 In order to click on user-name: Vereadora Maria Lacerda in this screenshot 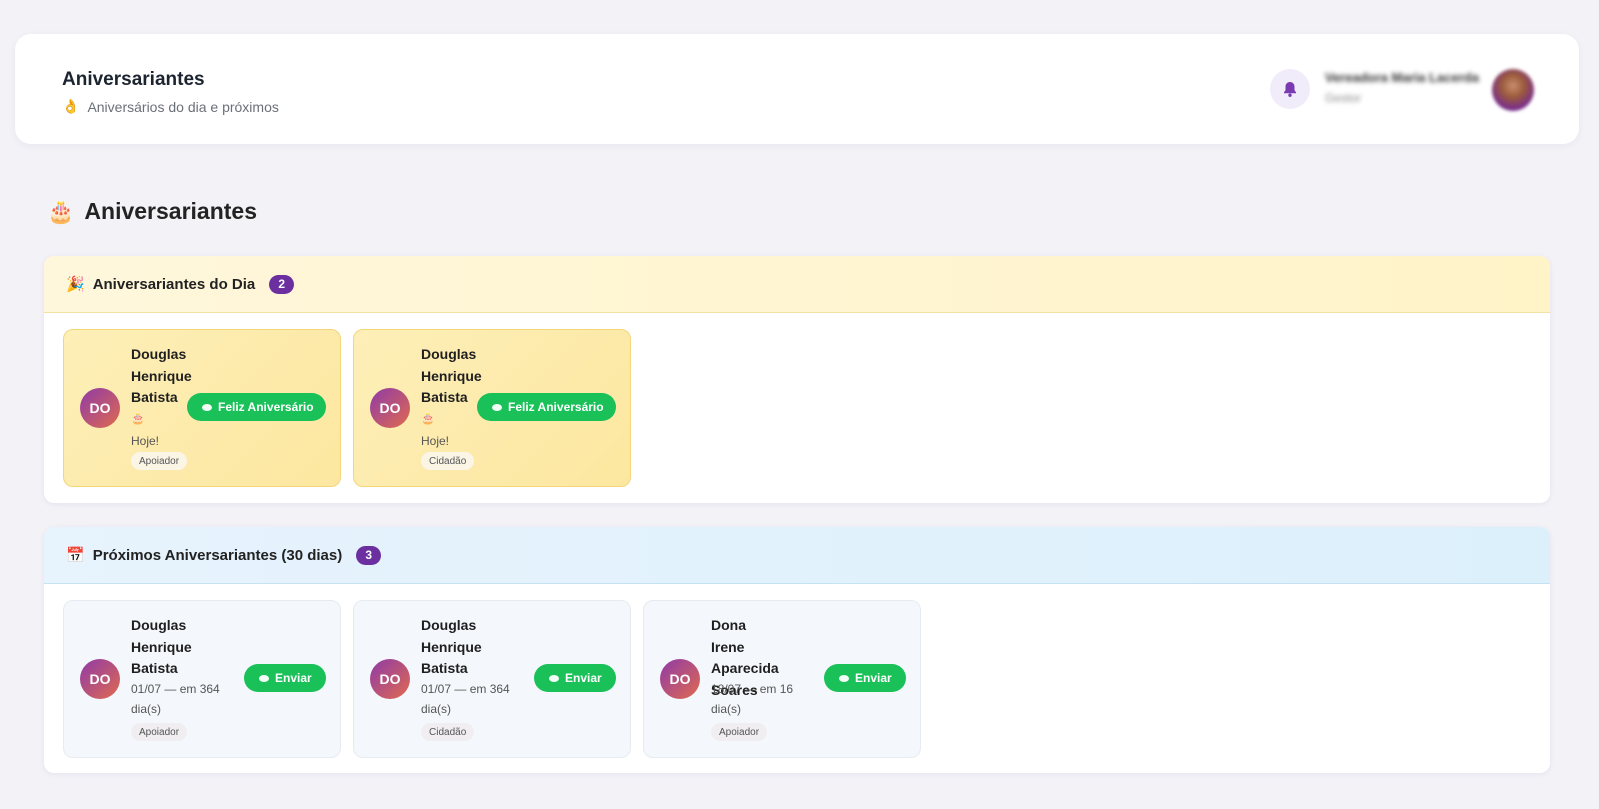, I will do `click(1402, 77)`.